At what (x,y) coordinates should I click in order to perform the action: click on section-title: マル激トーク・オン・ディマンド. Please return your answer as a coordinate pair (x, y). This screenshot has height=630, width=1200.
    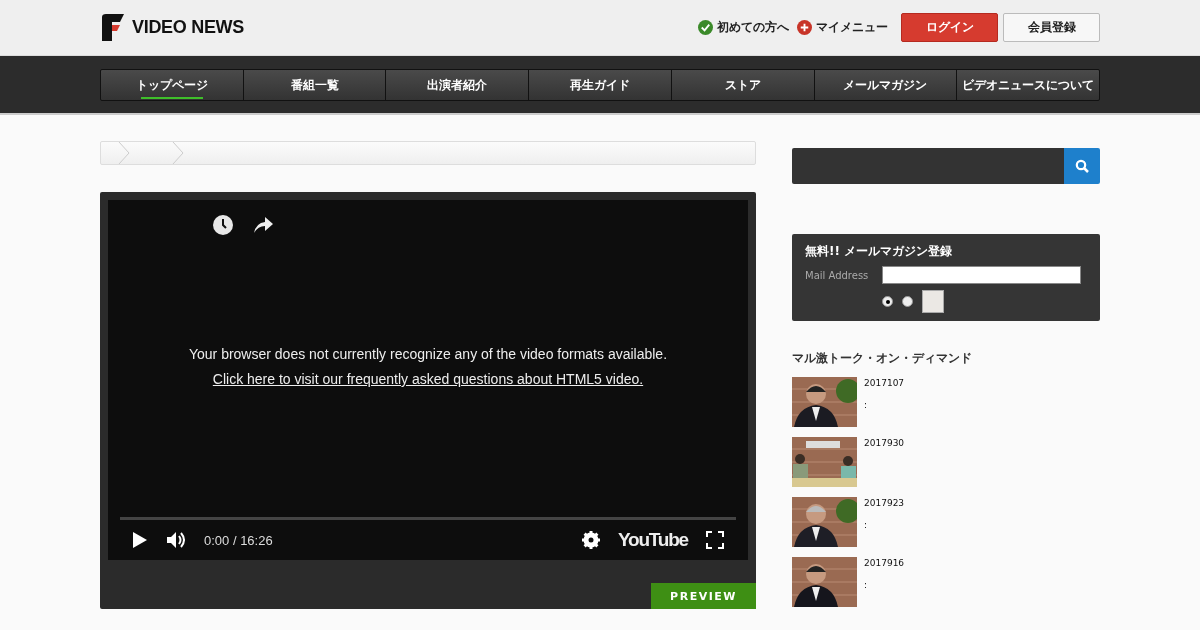
    Looking at the image, I should click on (882, 358).